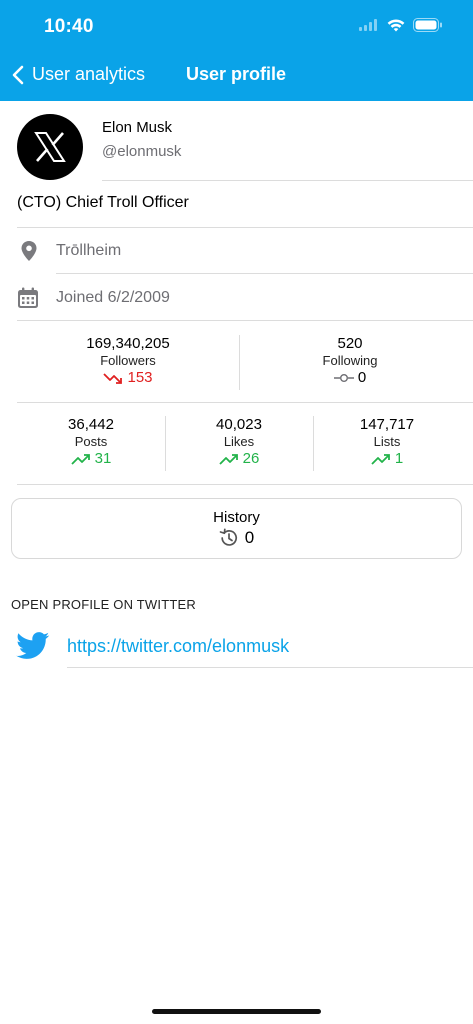 The height and width of the screenshot is (1024, 473). I want to click on battery-icon, so click(427, 25).